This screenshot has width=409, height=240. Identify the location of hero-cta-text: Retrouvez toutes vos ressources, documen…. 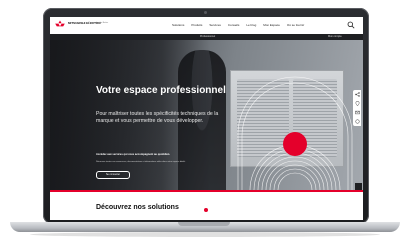
(141, 162).